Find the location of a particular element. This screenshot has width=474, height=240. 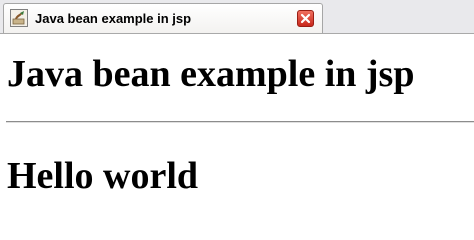

horizontal-divider is located at coordinates (240, 122).